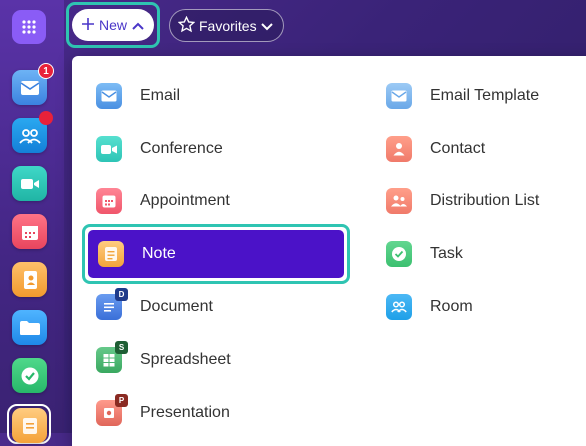 The image size is (586, 446). I want to click on menu-item-email-template: Email Template, so click(486, 96).